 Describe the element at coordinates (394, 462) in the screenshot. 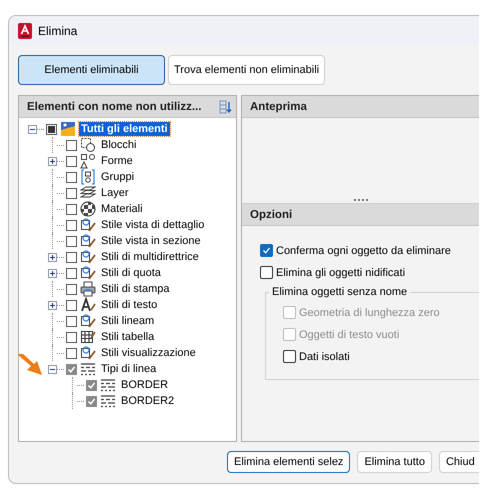

I see `dialog-button: Elimina tutto` at that location.